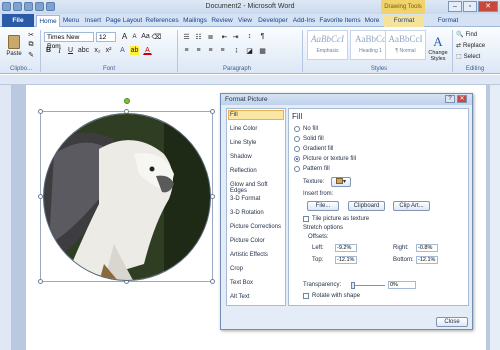 This screenshot has width=500, height=350. Describe the element at coordinates (147, 50) in the screenshot. I see `font-color-icon: A` at that location.